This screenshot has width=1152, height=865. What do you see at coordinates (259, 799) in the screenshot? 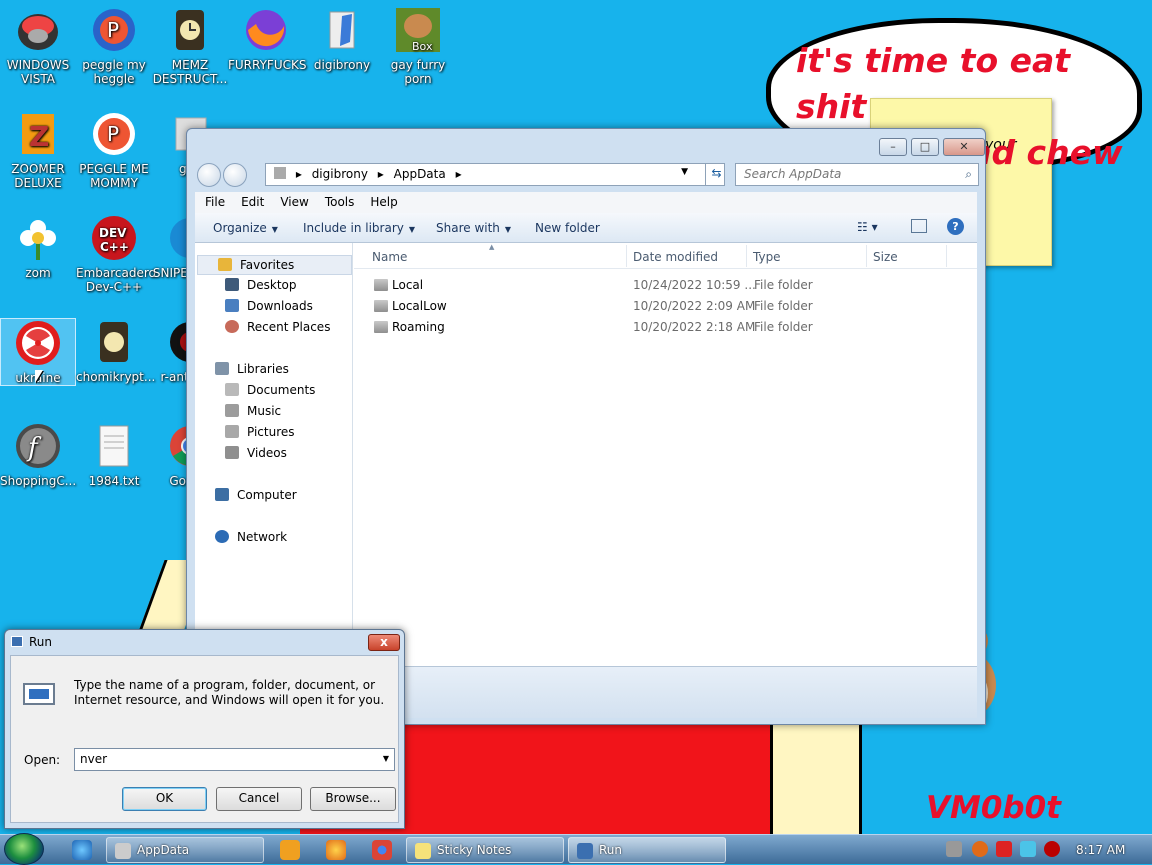
I see `cancel-button: Cancel` at bounding box center [259, 799].